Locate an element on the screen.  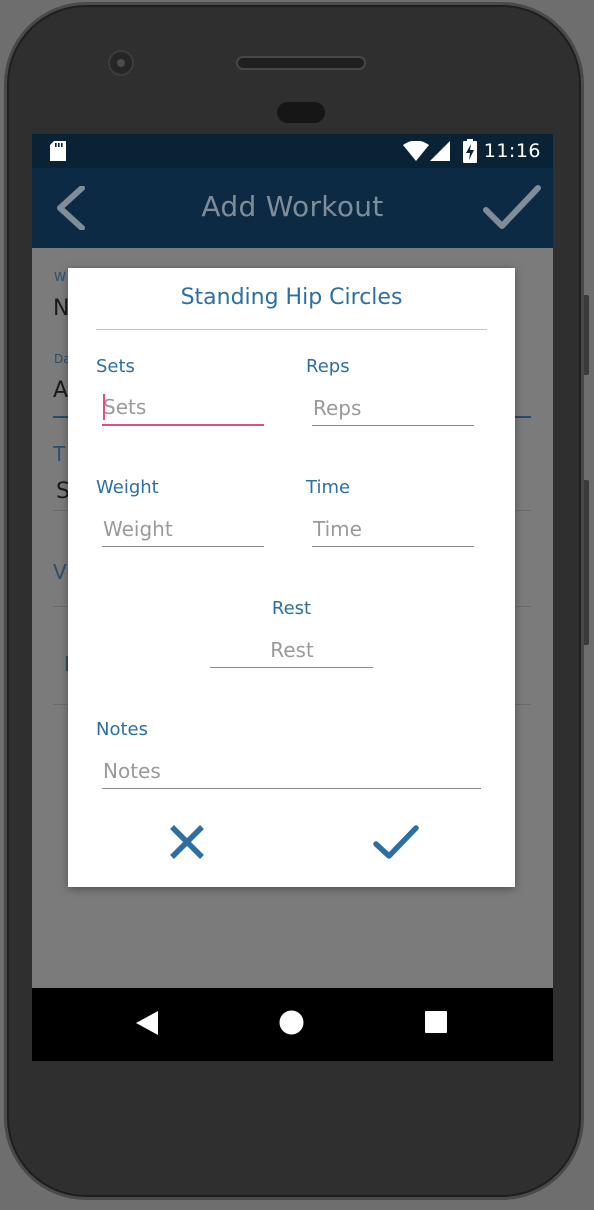
dialog-title-divider is located at coordinates (291, 329).